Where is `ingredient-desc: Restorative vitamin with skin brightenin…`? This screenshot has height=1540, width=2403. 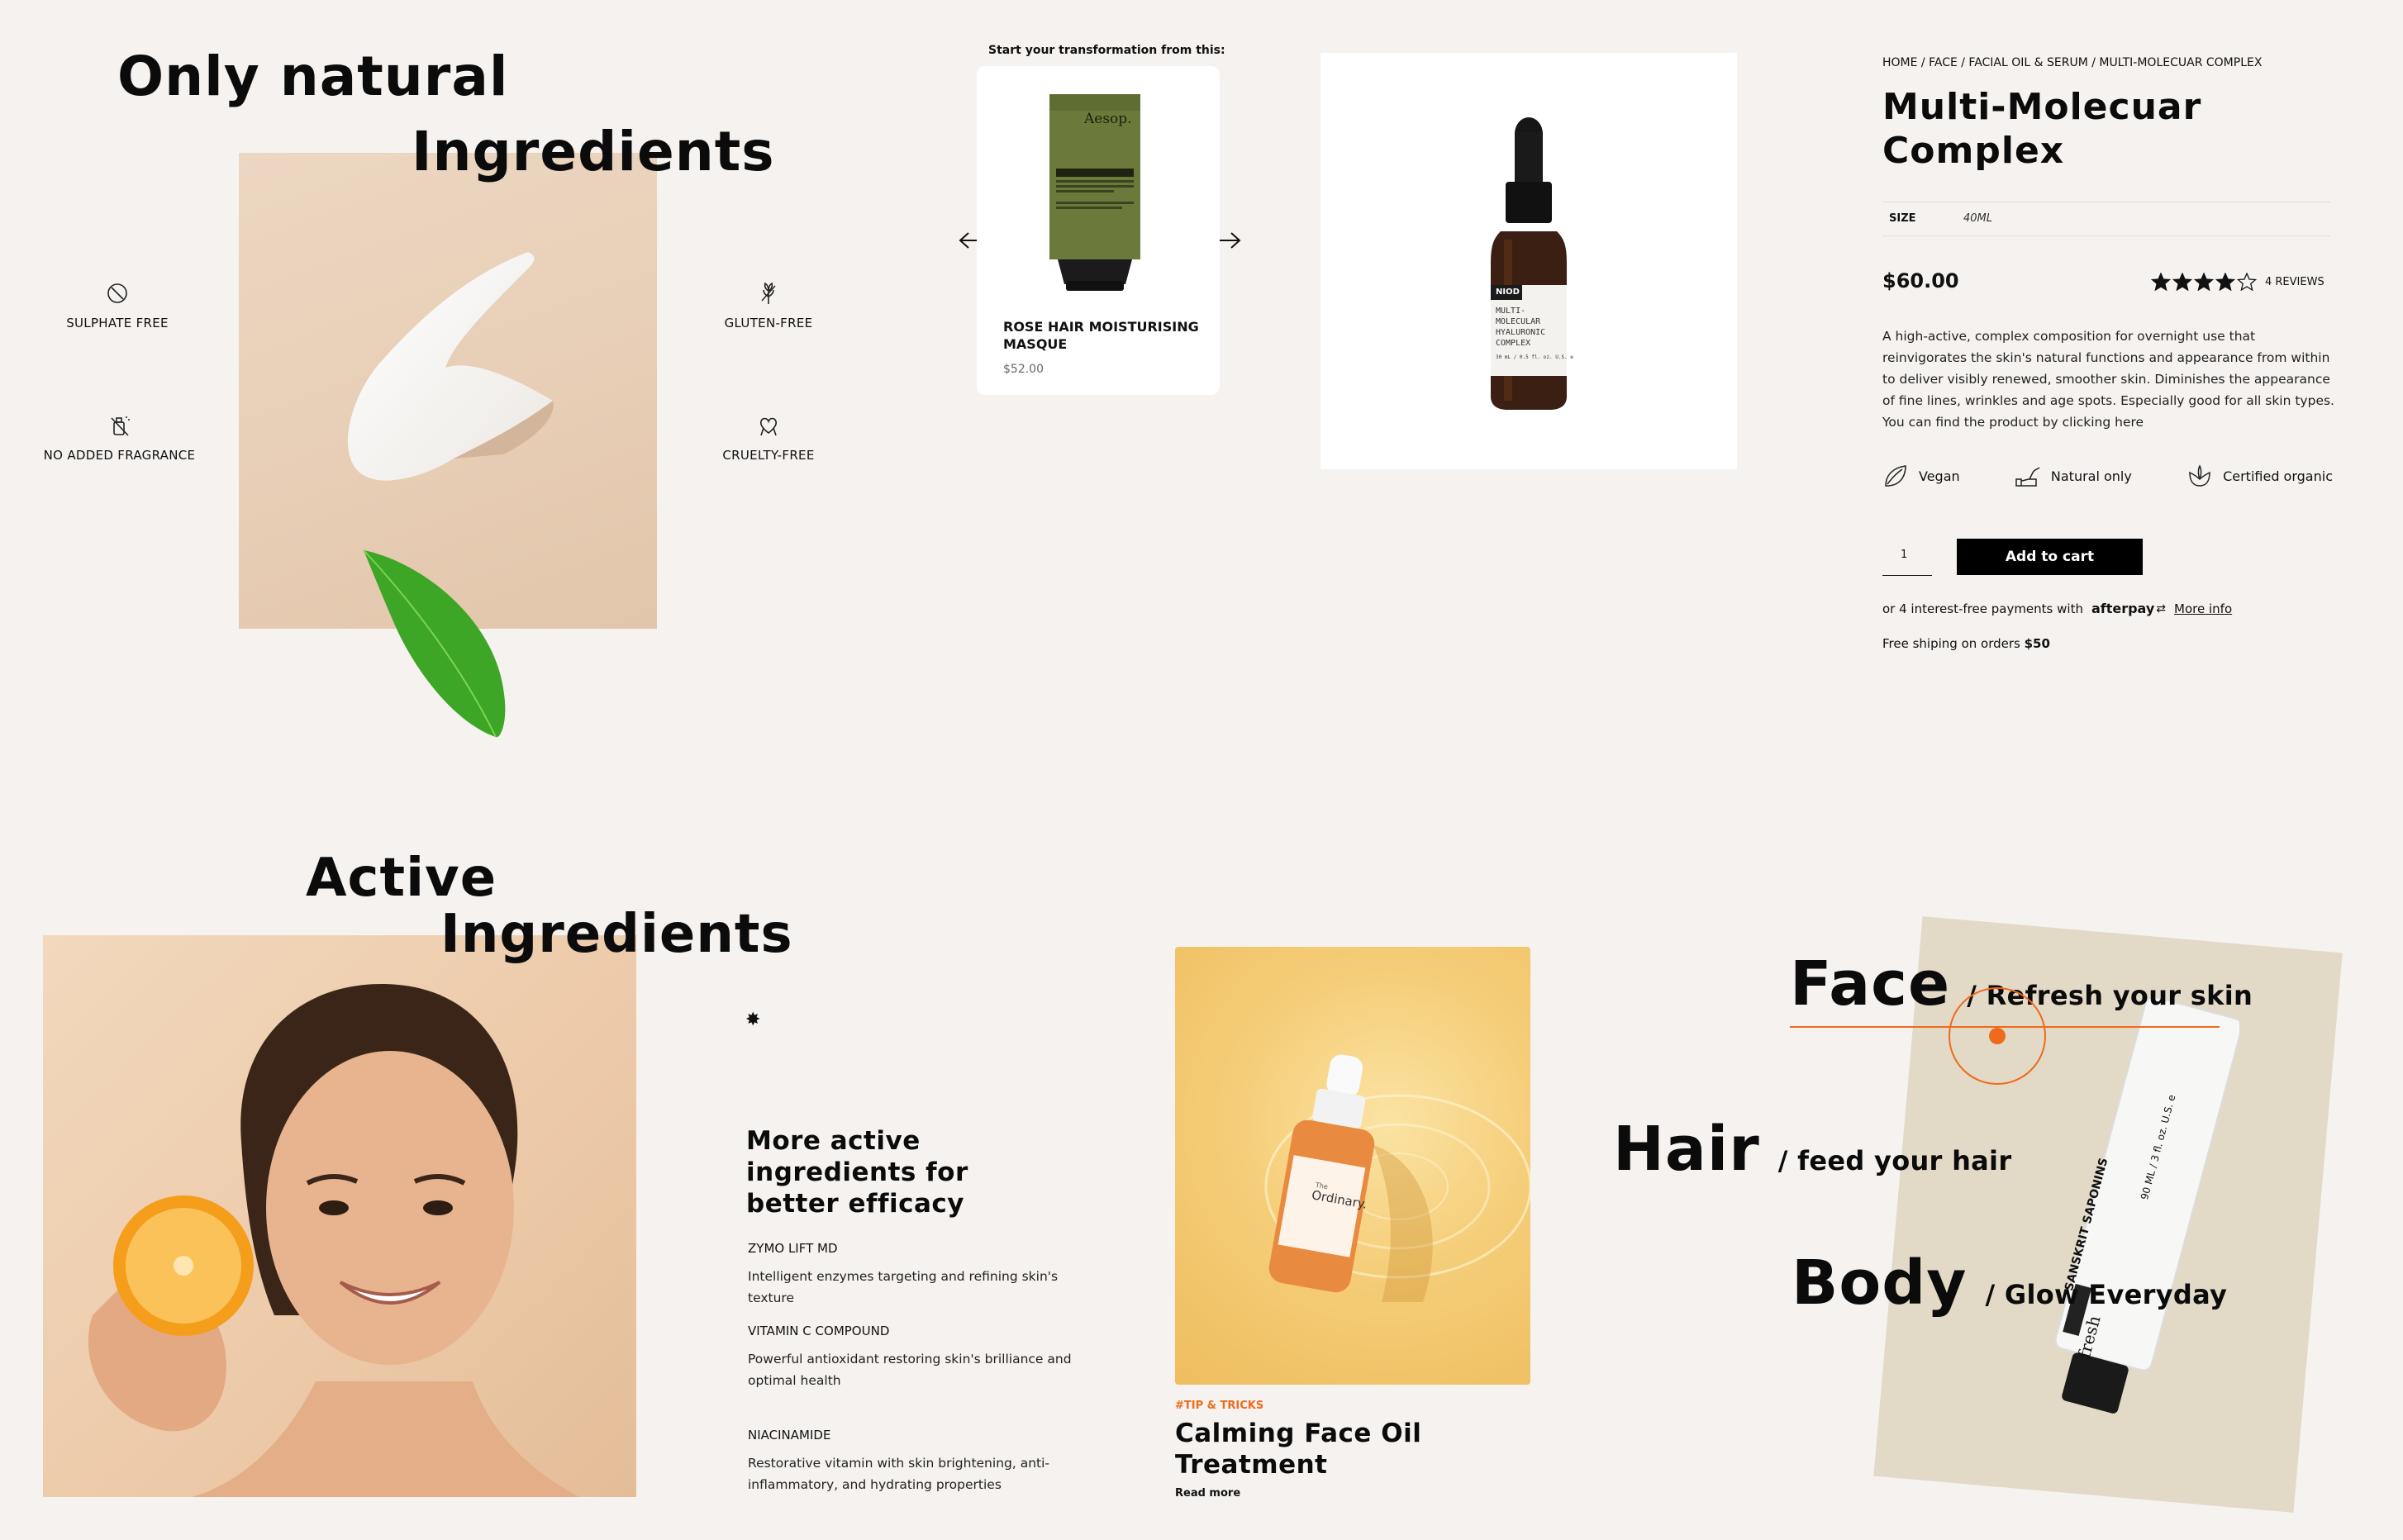 ingredient-desc: Restorative vitamin with skin brightenin… is located at coordinates (899, 1463).